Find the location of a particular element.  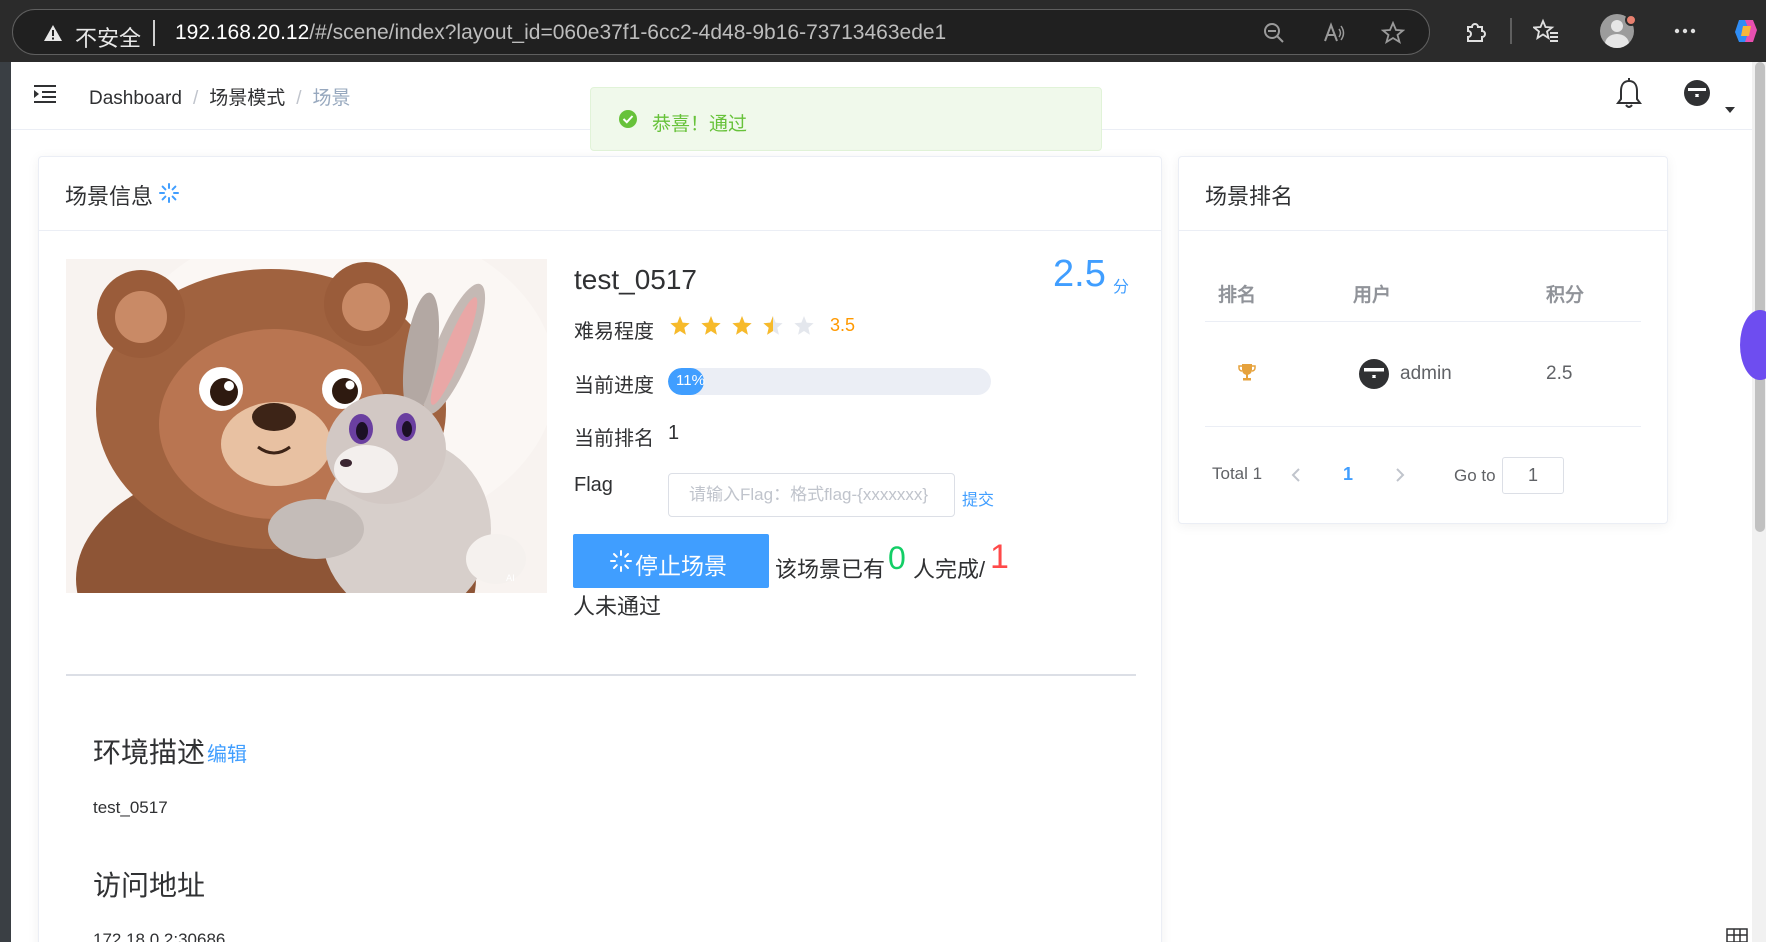

difficulty-rating is located at coordinates (742, 325).